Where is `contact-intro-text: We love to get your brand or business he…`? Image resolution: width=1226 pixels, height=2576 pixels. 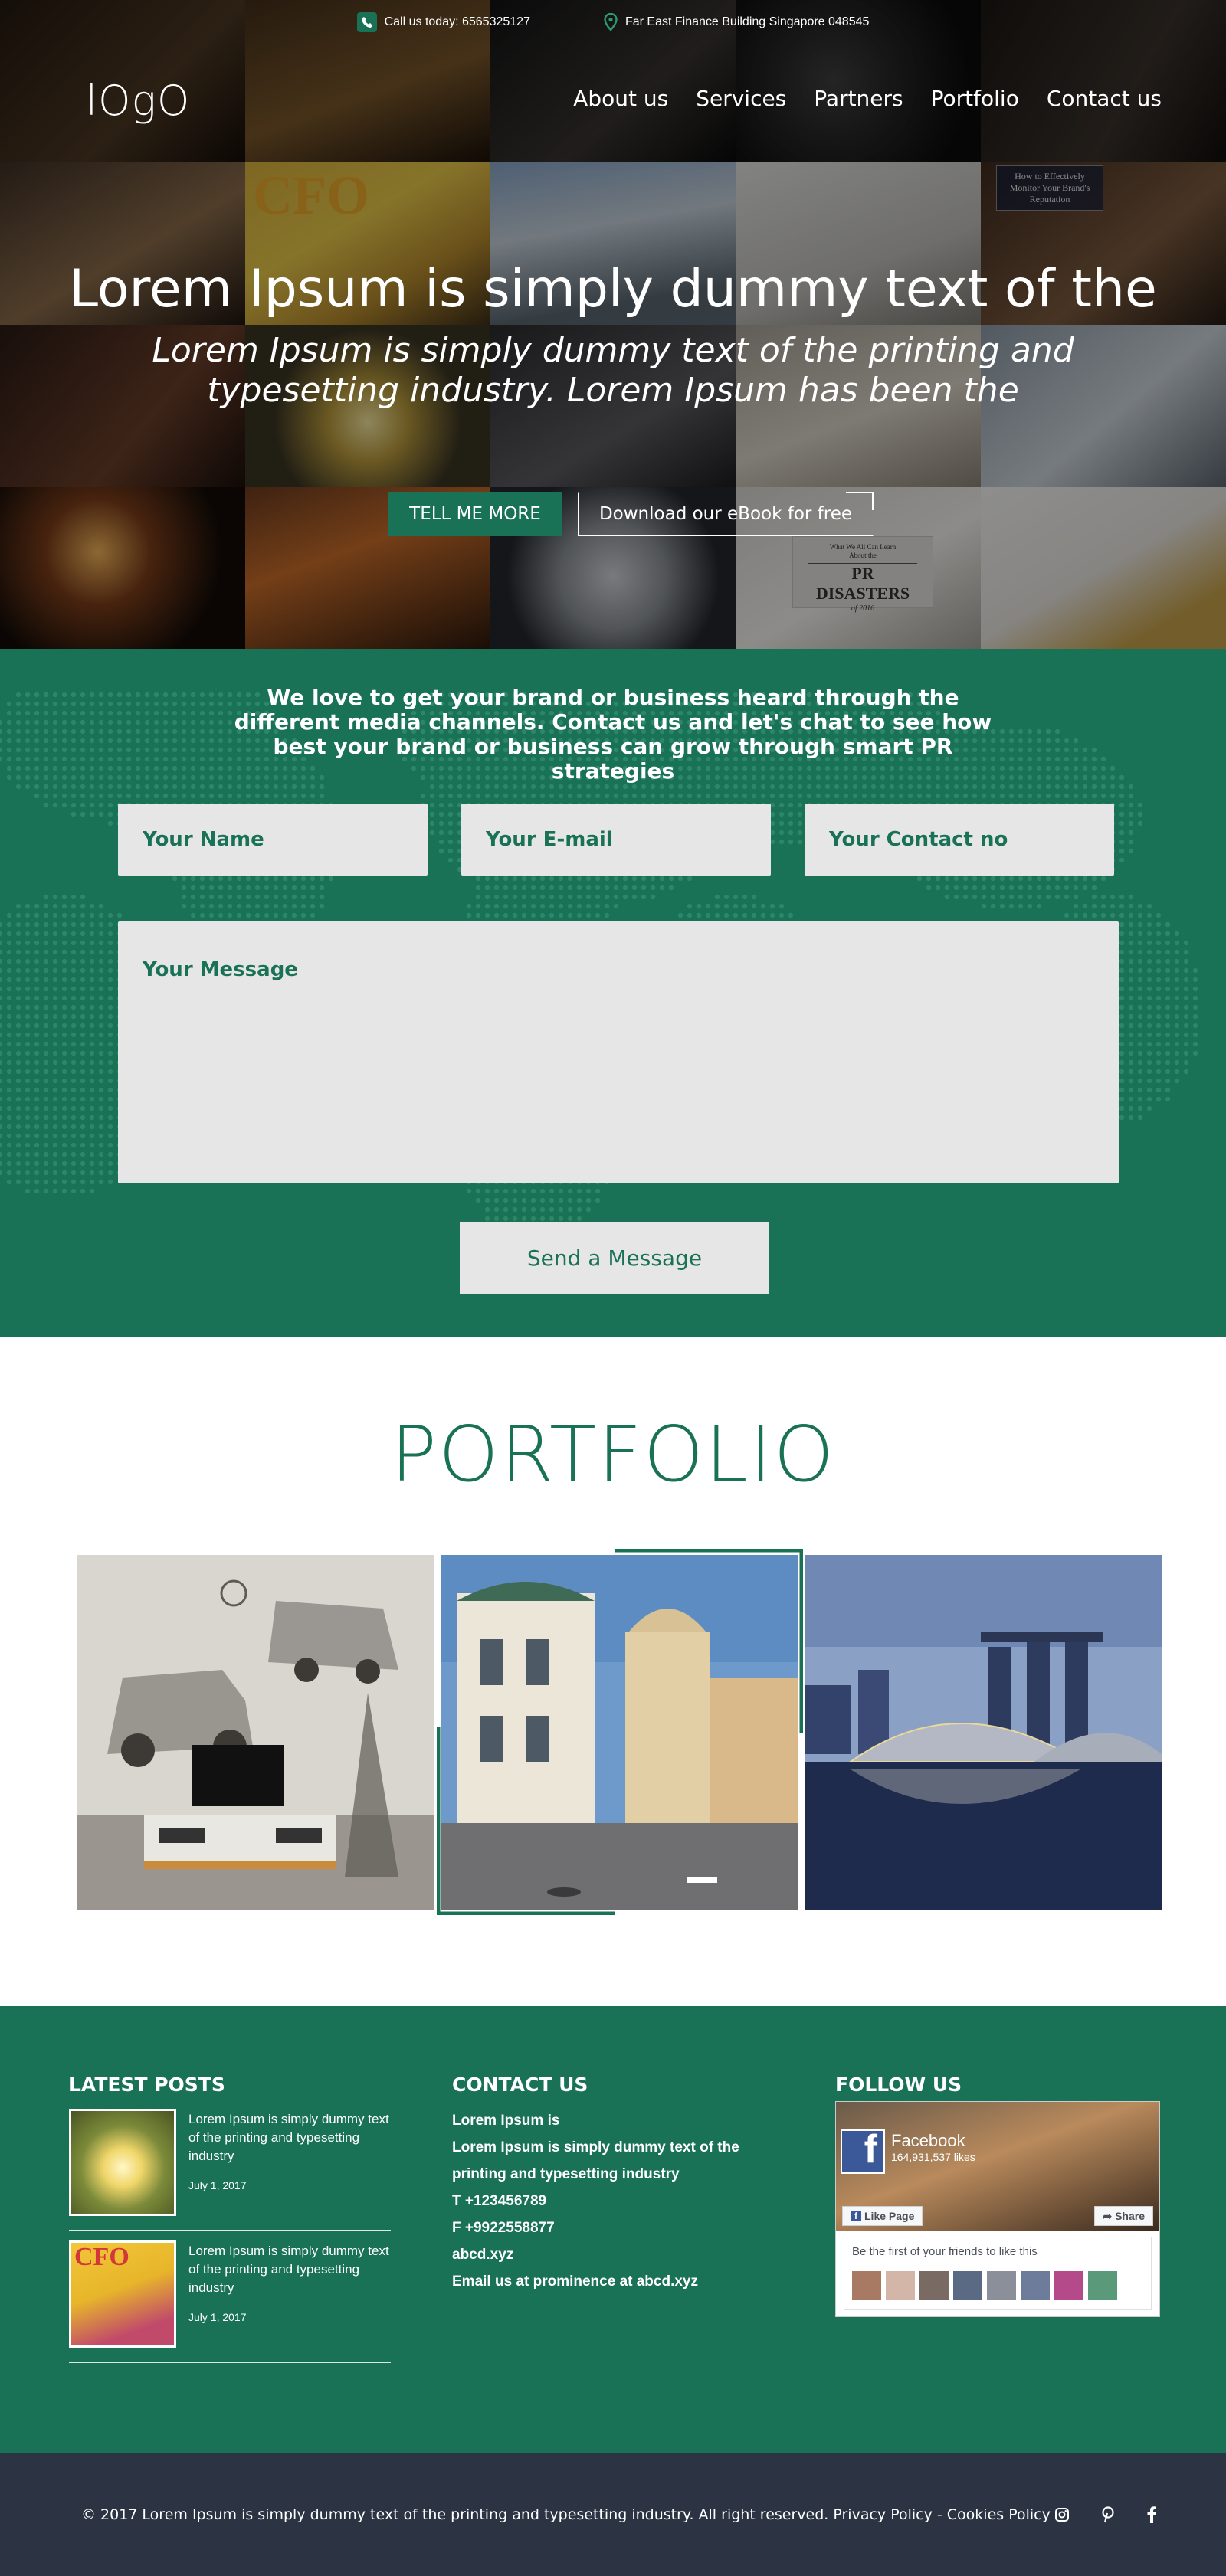 contact-intro-text: We love to get your brand or business he… is located at coordinates (613, 734).